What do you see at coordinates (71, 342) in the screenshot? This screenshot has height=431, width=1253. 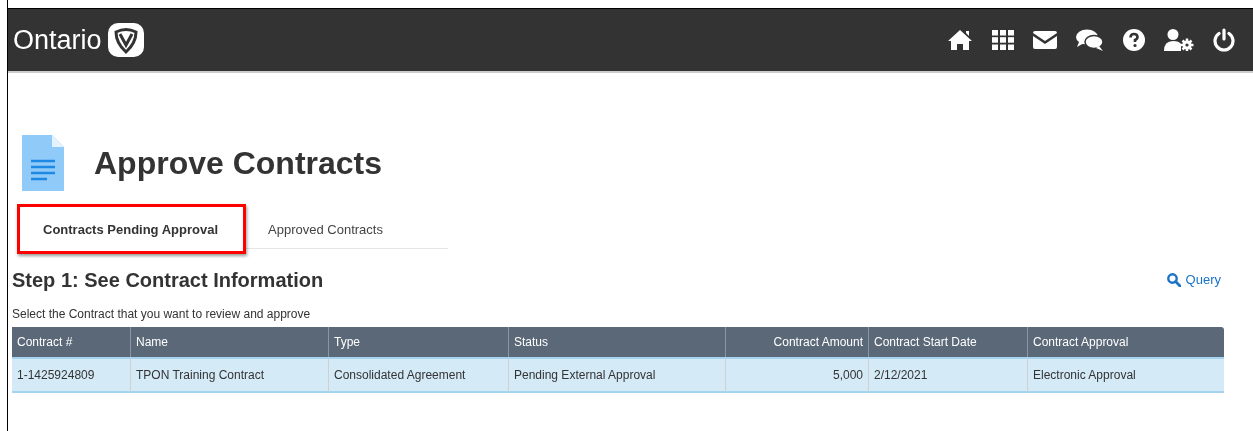 I see `column-header: Contract #` at bounding box center [71, 342].